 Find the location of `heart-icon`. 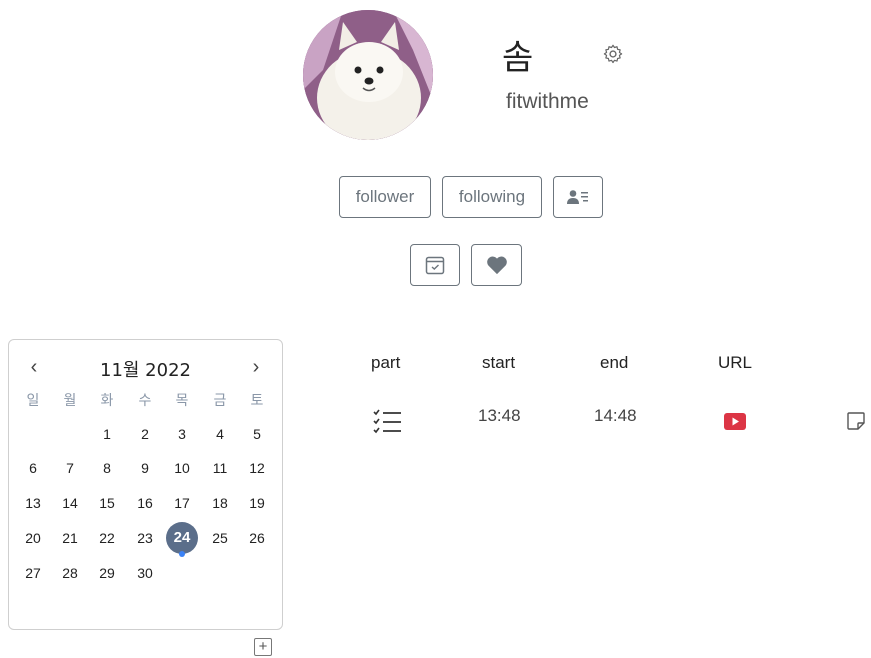

heart-icon is located at coordinates (496, 265).